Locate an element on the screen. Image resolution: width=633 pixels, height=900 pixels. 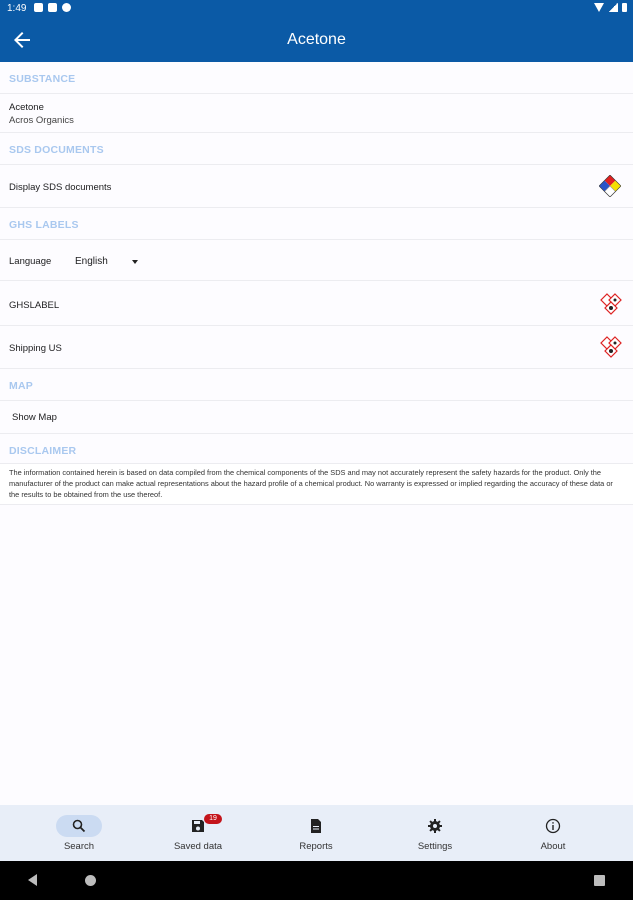
nav-search-label: Search is located at coordinates (79, 846).